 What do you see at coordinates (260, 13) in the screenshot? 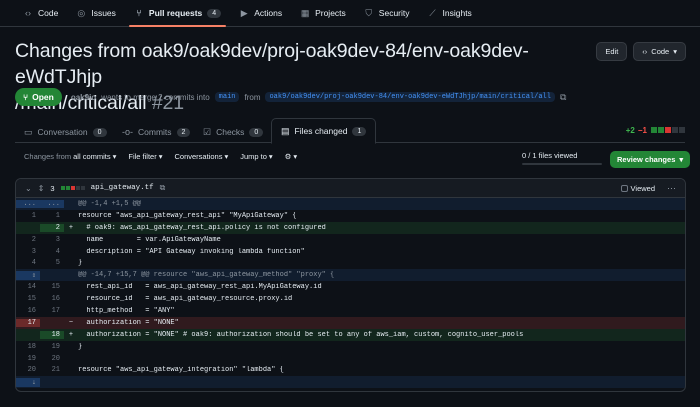
I see `nav-actions: ▶ Actions` at bounding box center [260, 13].